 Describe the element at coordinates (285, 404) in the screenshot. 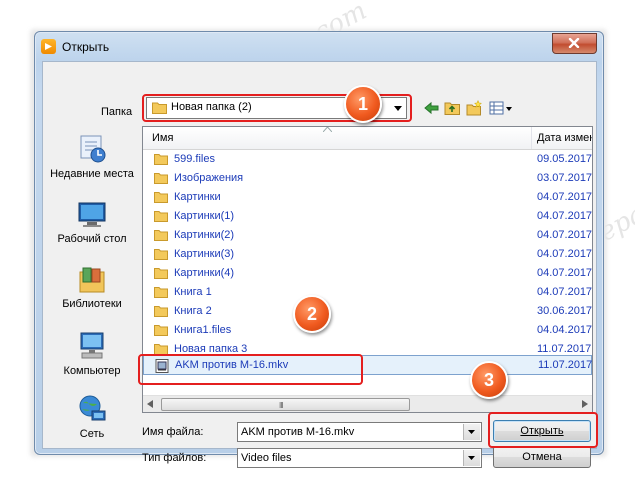

I see `scroll-thumb: III` at that location.